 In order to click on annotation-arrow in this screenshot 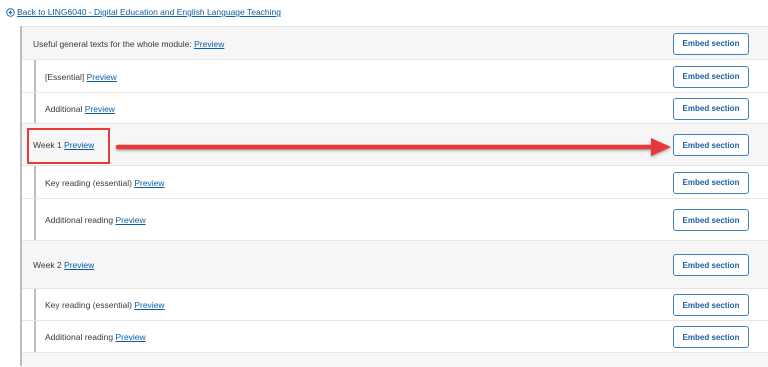, I will do `click(393, 147)`.